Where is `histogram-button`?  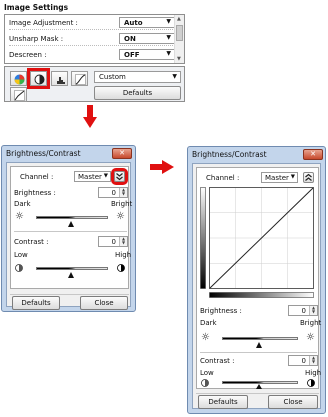
histogram-button is located at coordinates (59, 78).